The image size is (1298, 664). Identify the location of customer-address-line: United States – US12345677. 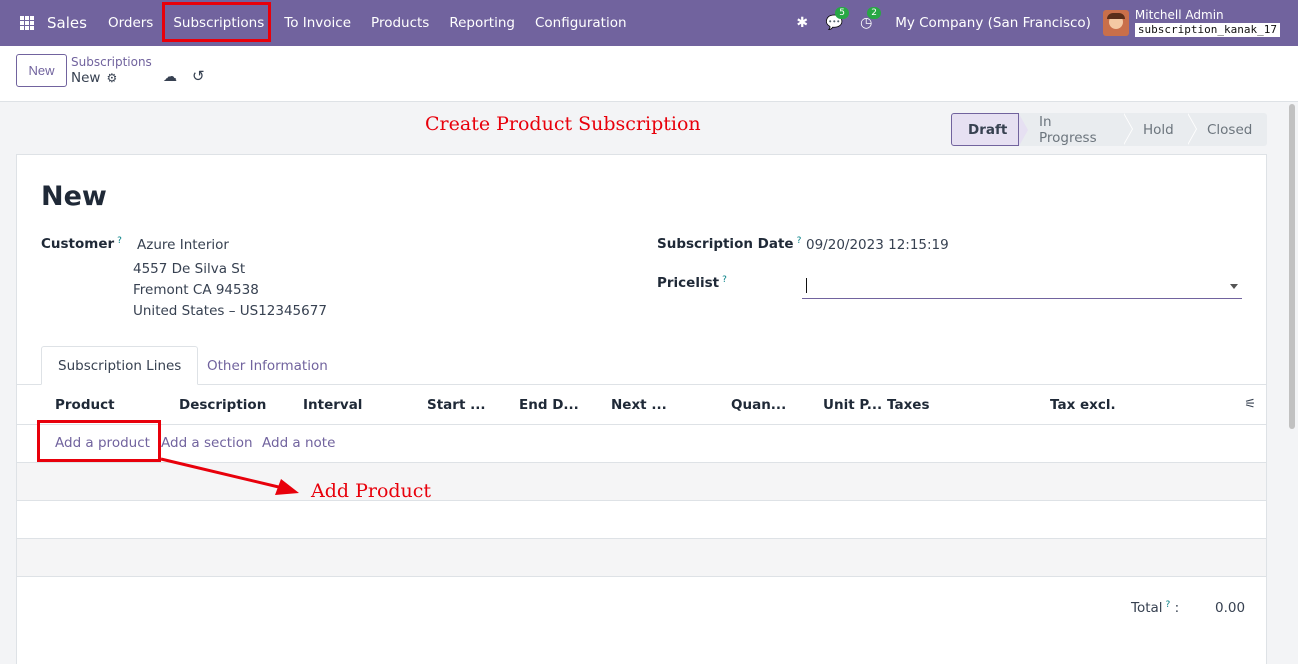
(230, 311).